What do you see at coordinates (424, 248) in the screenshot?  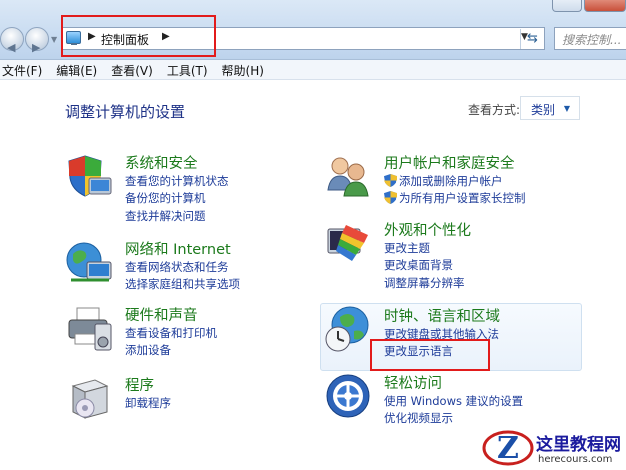 I see `link-change-theme: 更改主题` at bounding box center [424, 248].